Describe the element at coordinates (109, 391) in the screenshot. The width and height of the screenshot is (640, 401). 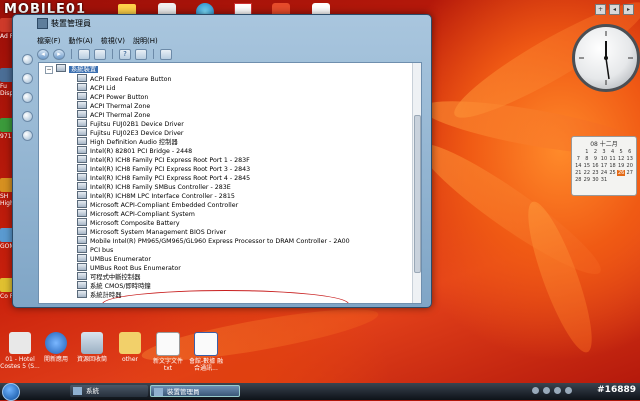
I see `taskbar-item-system: 系統` at that location.